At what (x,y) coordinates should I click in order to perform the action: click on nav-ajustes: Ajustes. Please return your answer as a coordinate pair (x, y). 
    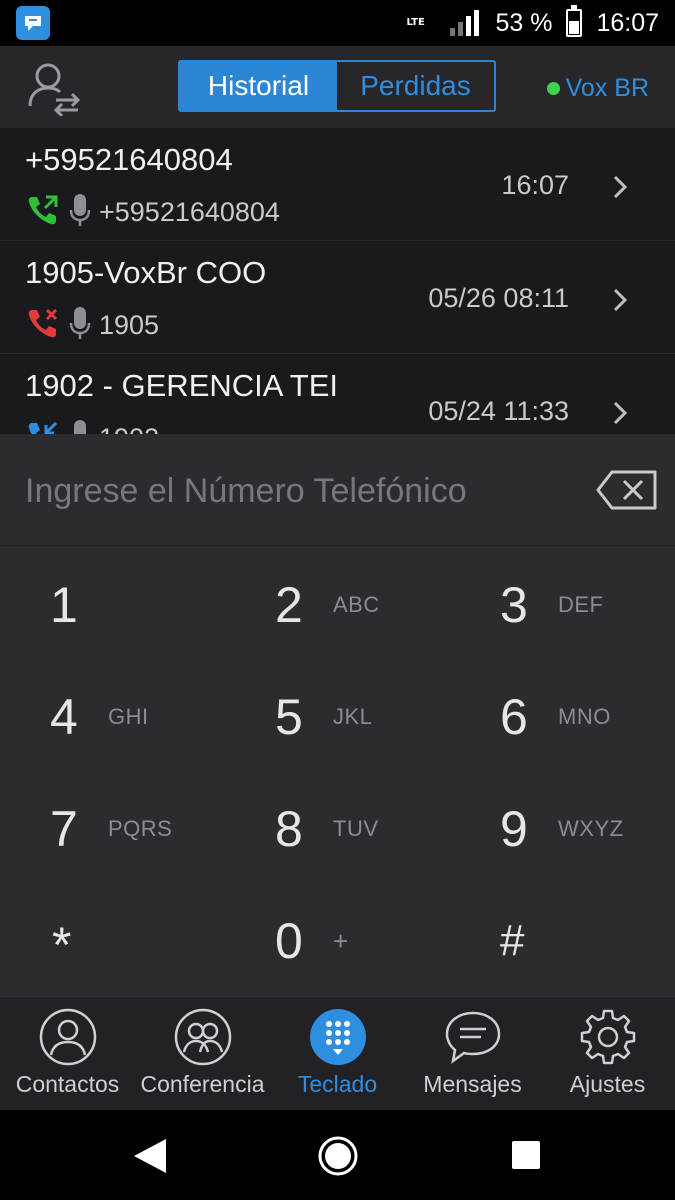
    Looking at the image, I should click on (607, 1054).